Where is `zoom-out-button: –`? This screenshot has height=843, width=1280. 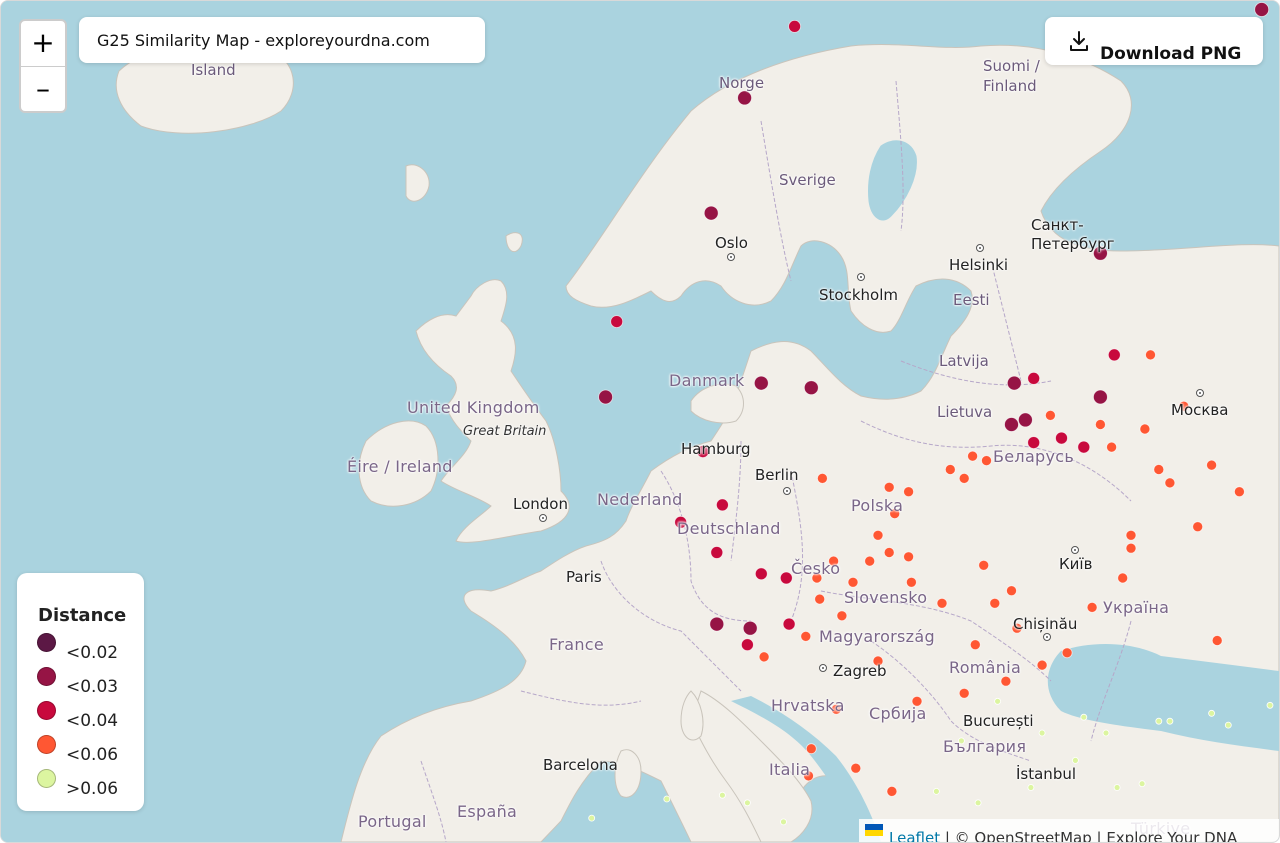 zoom-out-button: – is located at coordinates (43, 89).